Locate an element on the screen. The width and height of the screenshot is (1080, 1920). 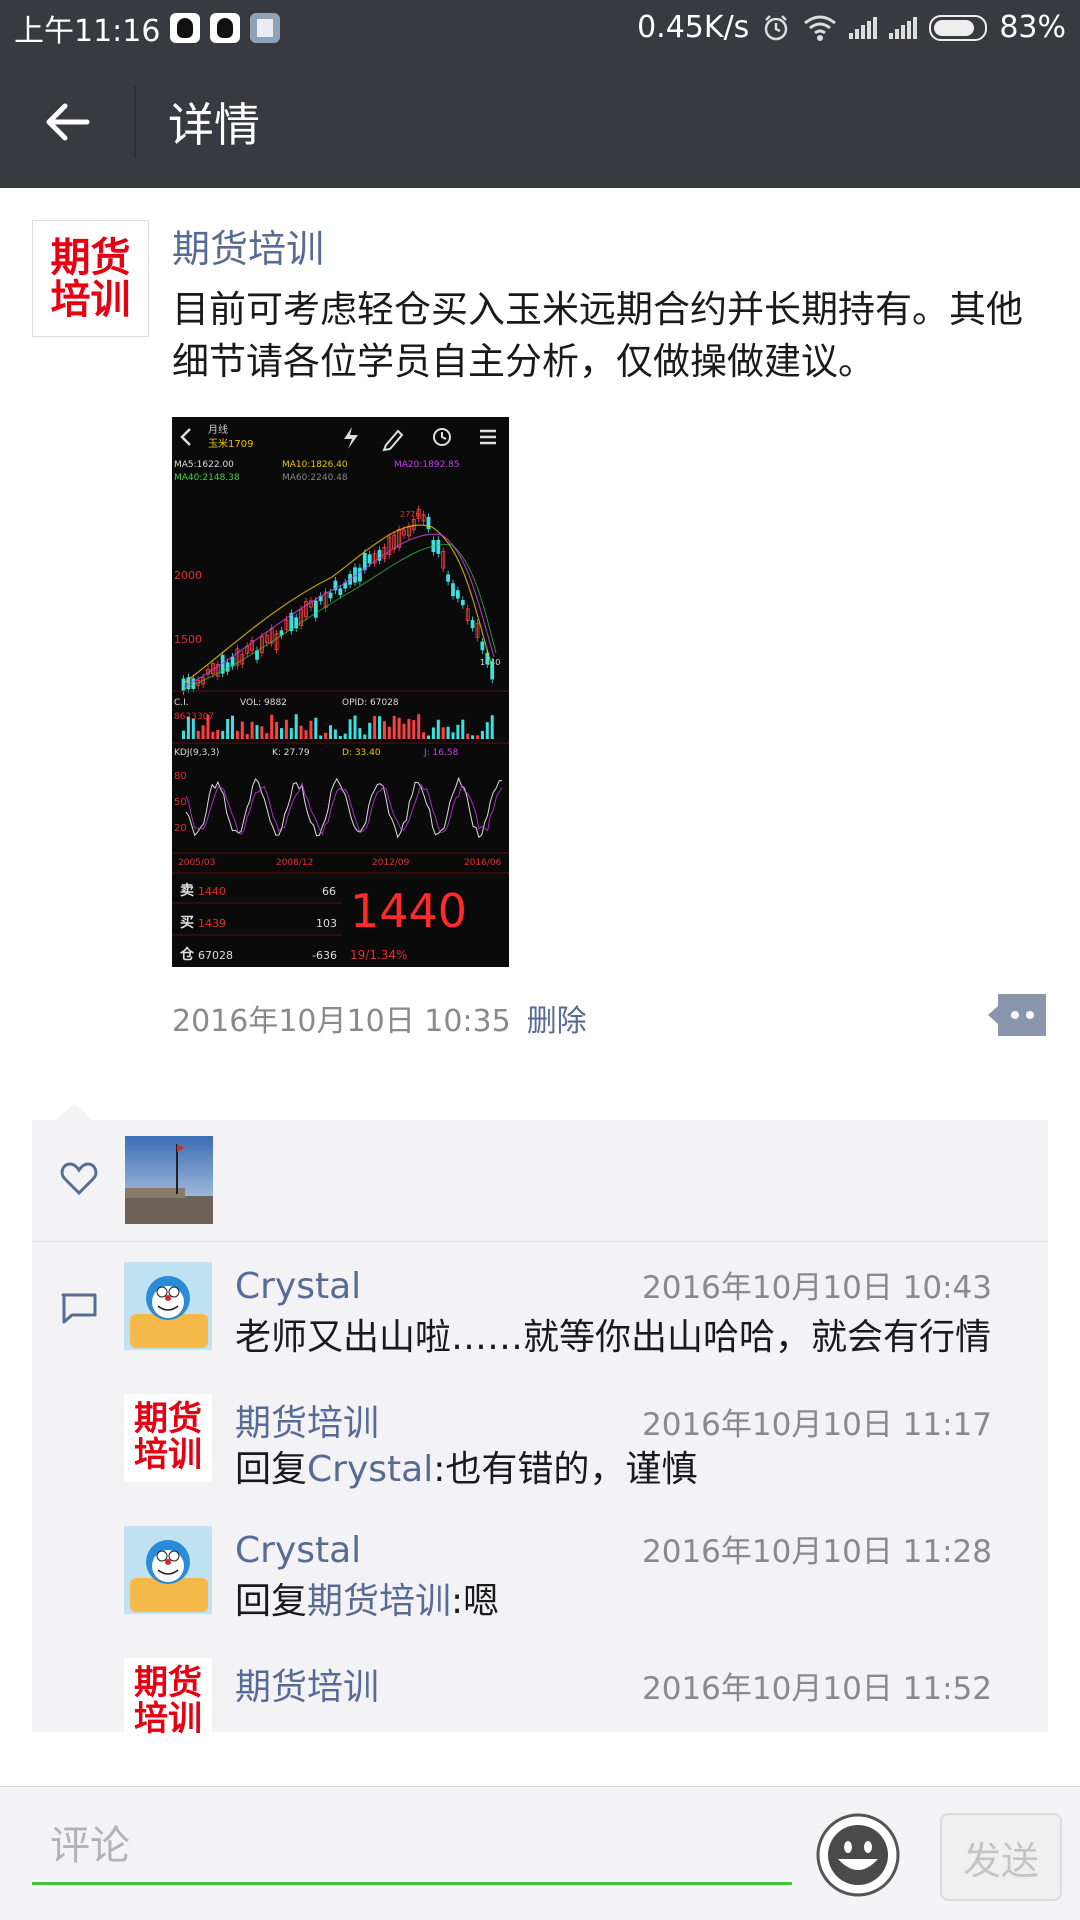
svg-text: MA40:2148.38 is located at coordinates (207, 478).